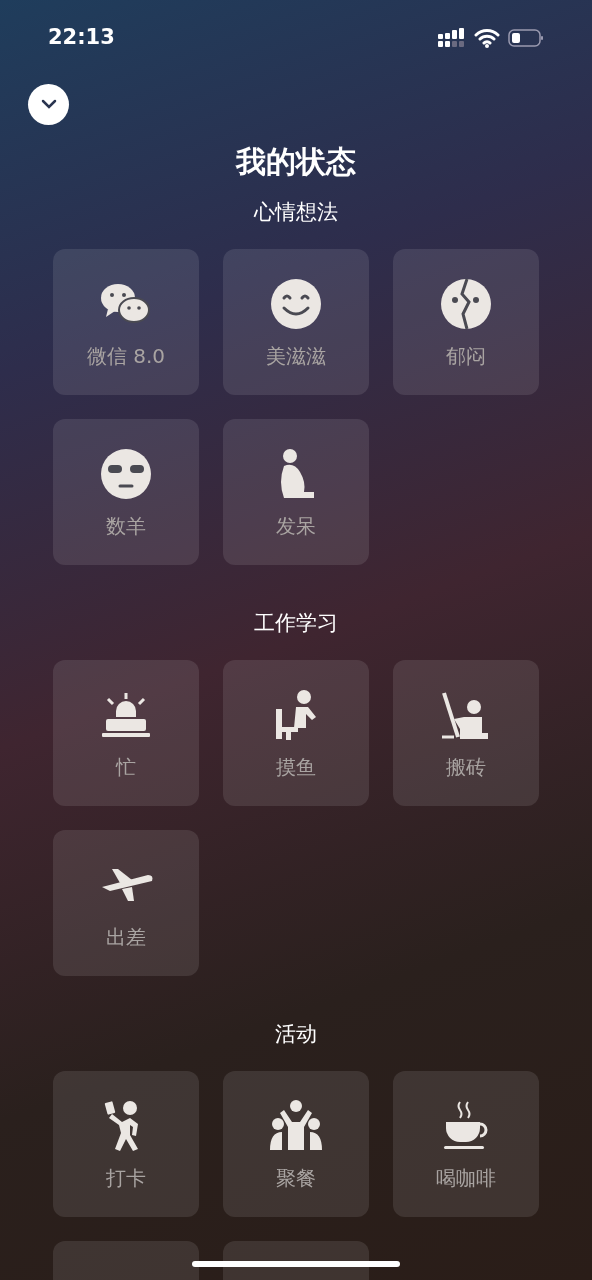  What do you see at coordinates (81, 38) in the screenshot?
I see `status-time: 22:13` at bounding box center [81, 38].